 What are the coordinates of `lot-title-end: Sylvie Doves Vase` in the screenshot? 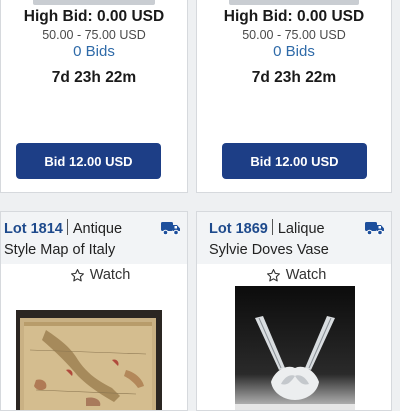 It's located at (269, 250).